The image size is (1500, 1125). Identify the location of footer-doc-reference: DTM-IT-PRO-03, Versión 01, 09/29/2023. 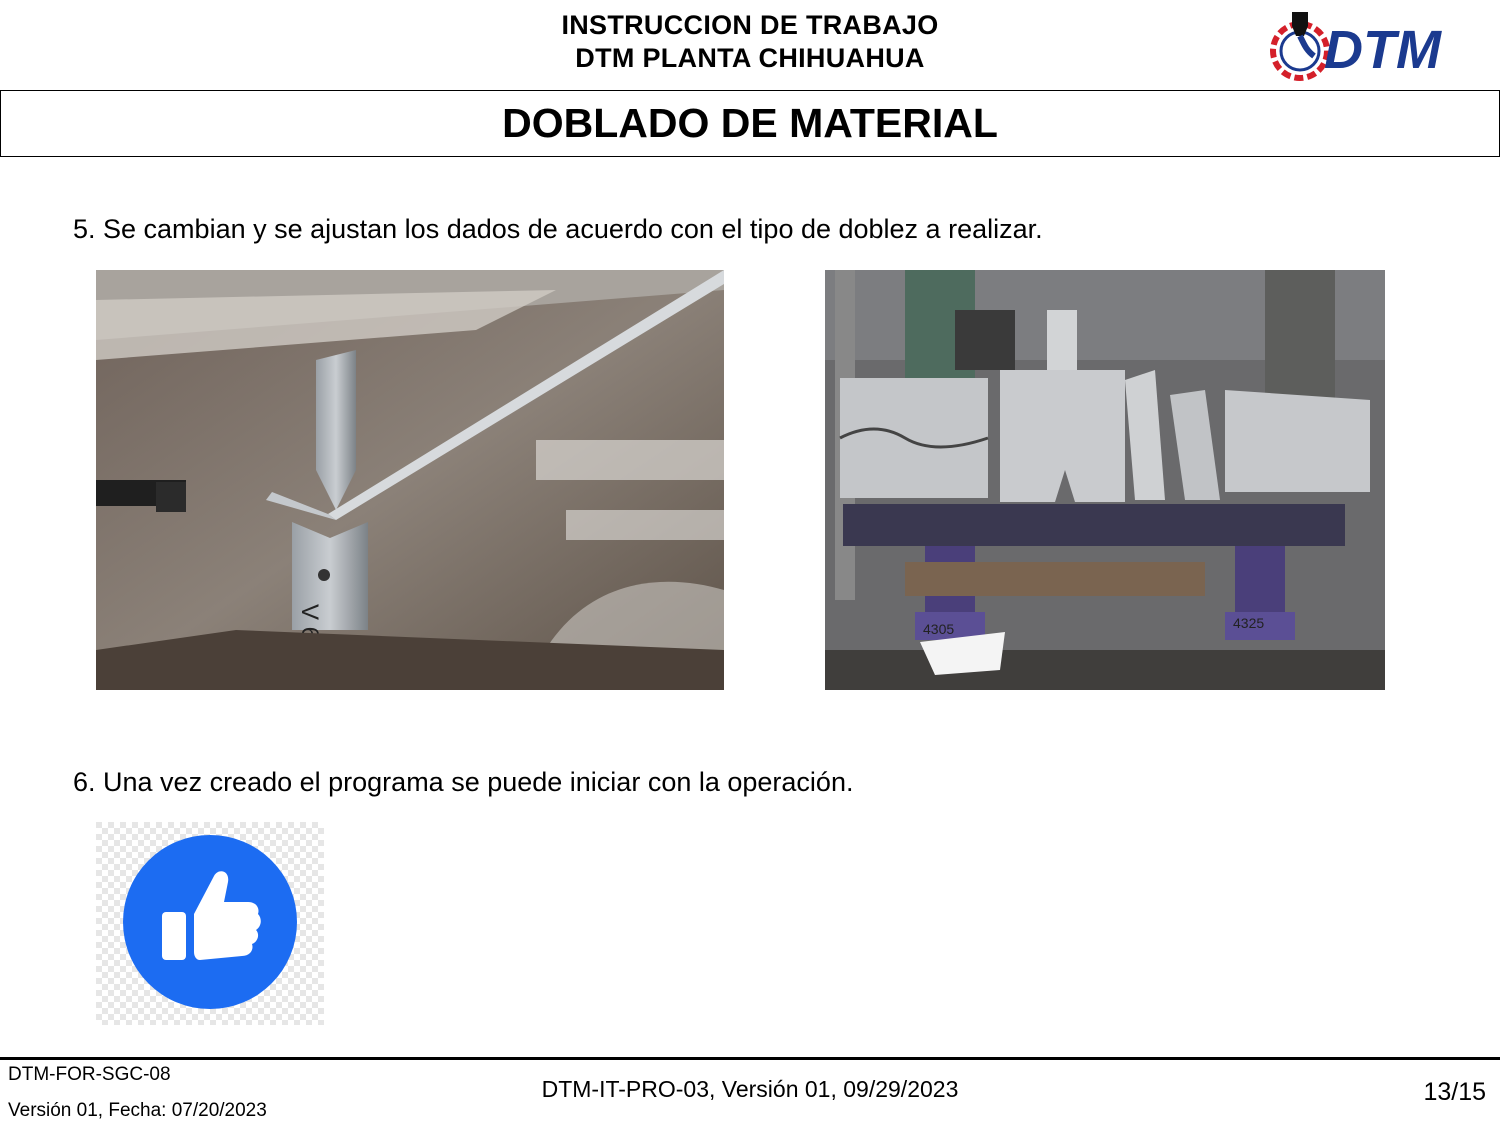
(750, 1089).